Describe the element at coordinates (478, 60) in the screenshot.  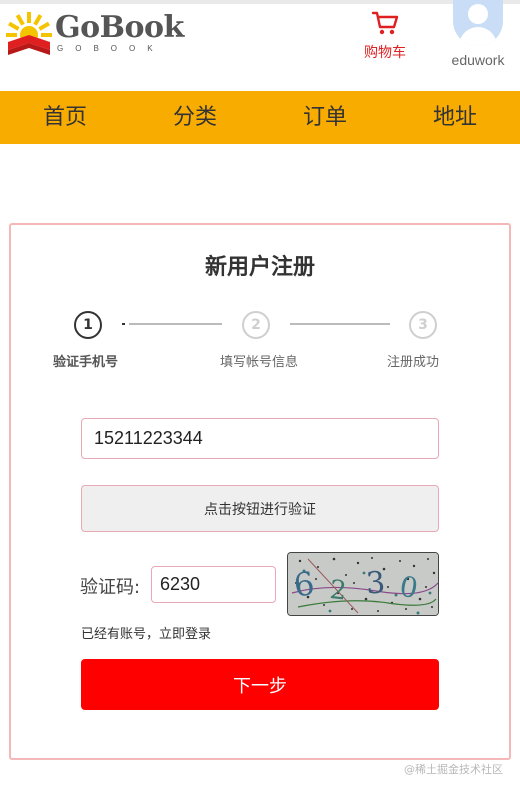
I see `username: eduwork` at that location.